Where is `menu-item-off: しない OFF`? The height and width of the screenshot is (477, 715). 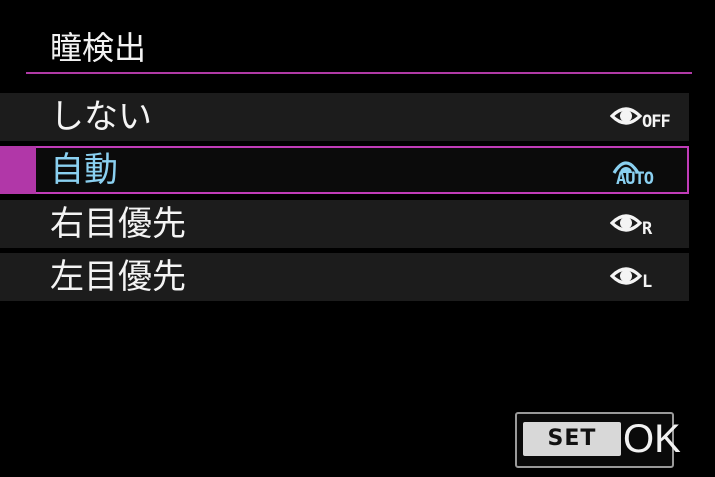
menu-item-off: しない OFF is located at coordinates (344, 117).